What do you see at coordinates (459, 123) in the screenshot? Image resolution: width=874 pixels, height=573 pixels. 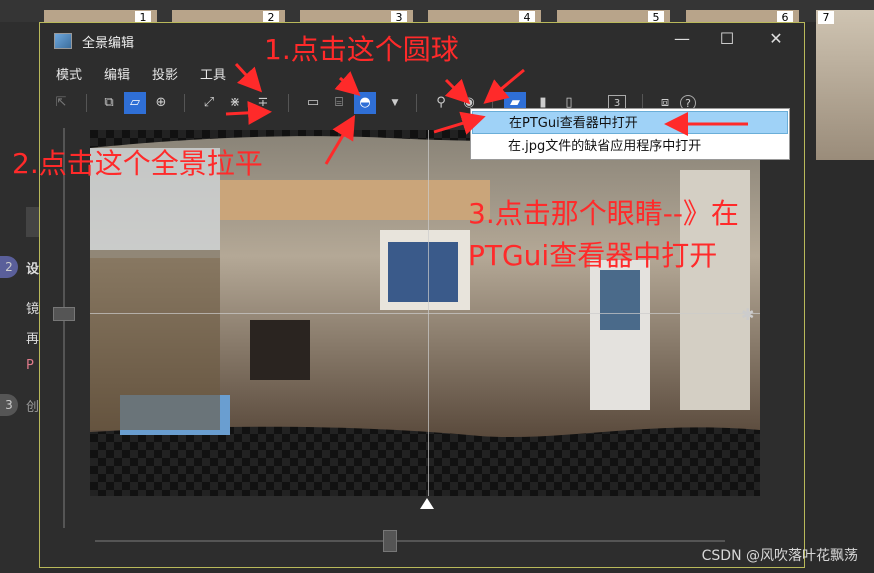 I see `arrow-to-menu` at bounding box center [459, 123].